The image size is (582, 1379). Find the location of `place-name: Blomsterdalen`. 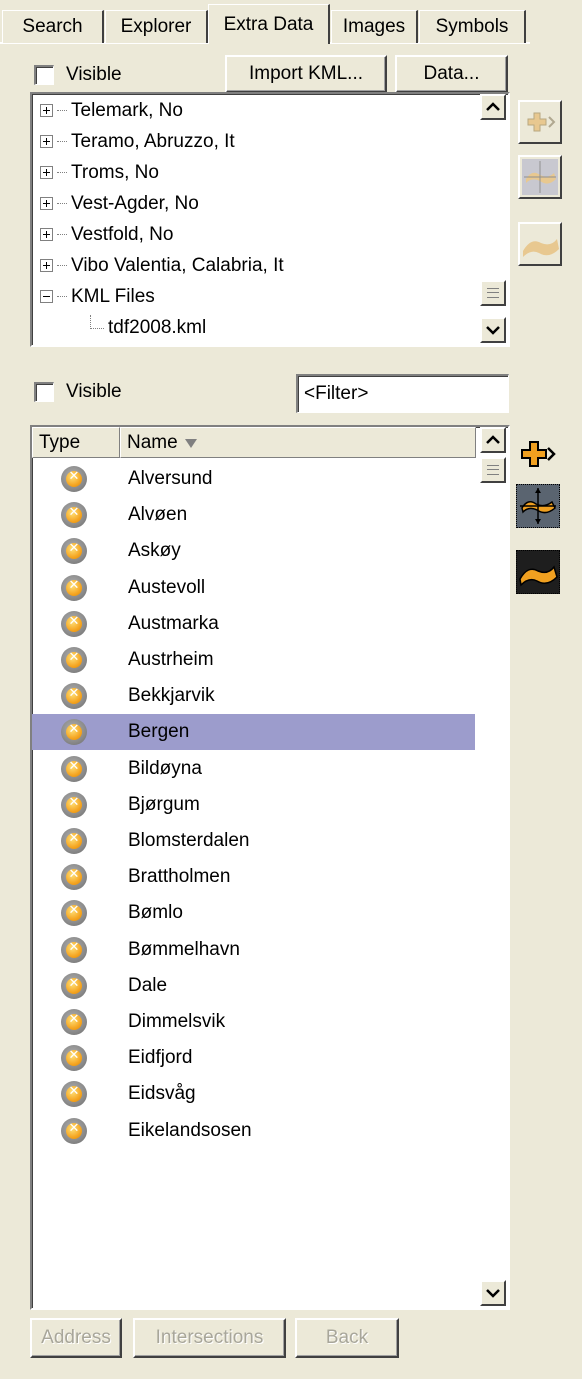

place-name: Blomsterdalen is located at coordinates (189, 840).